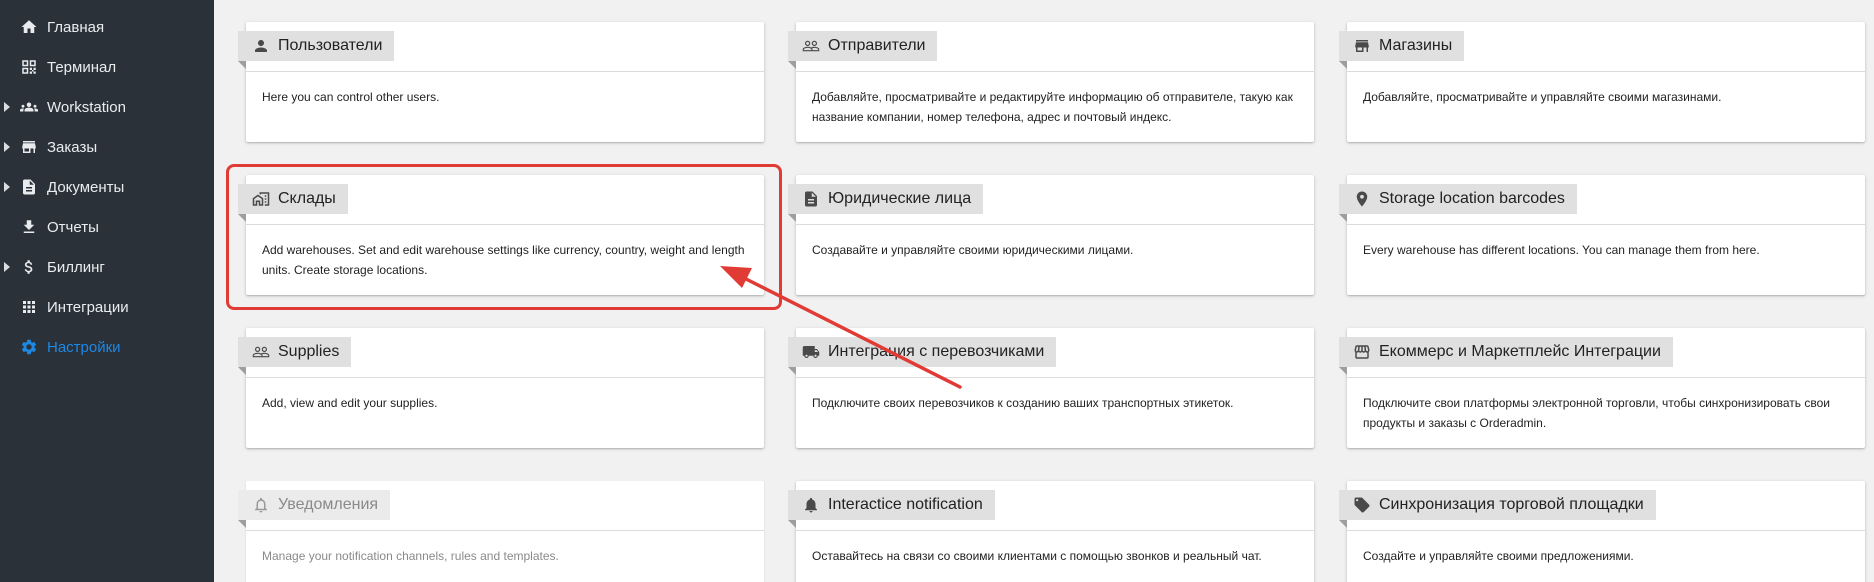 This screenshot has height=582, width=1874. I want to click on sidebar-item-orders: Заказы, so click(107, 147).